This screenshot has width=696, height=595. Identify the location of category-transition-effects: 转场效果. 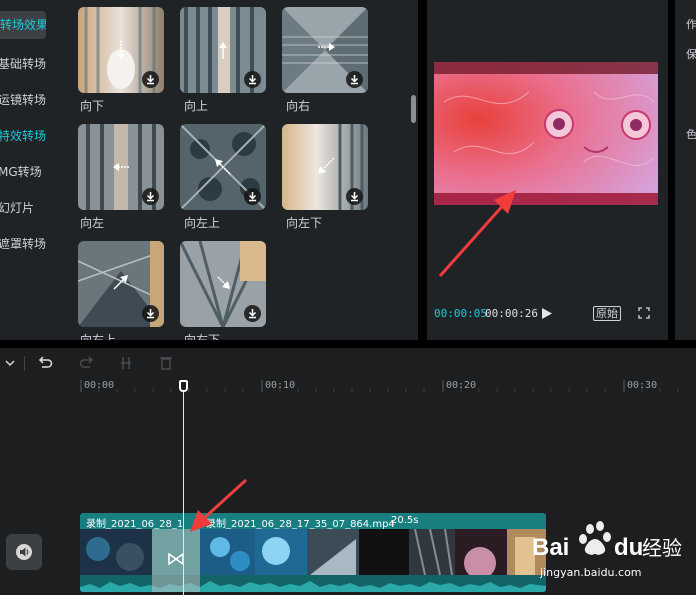
(23, 25).